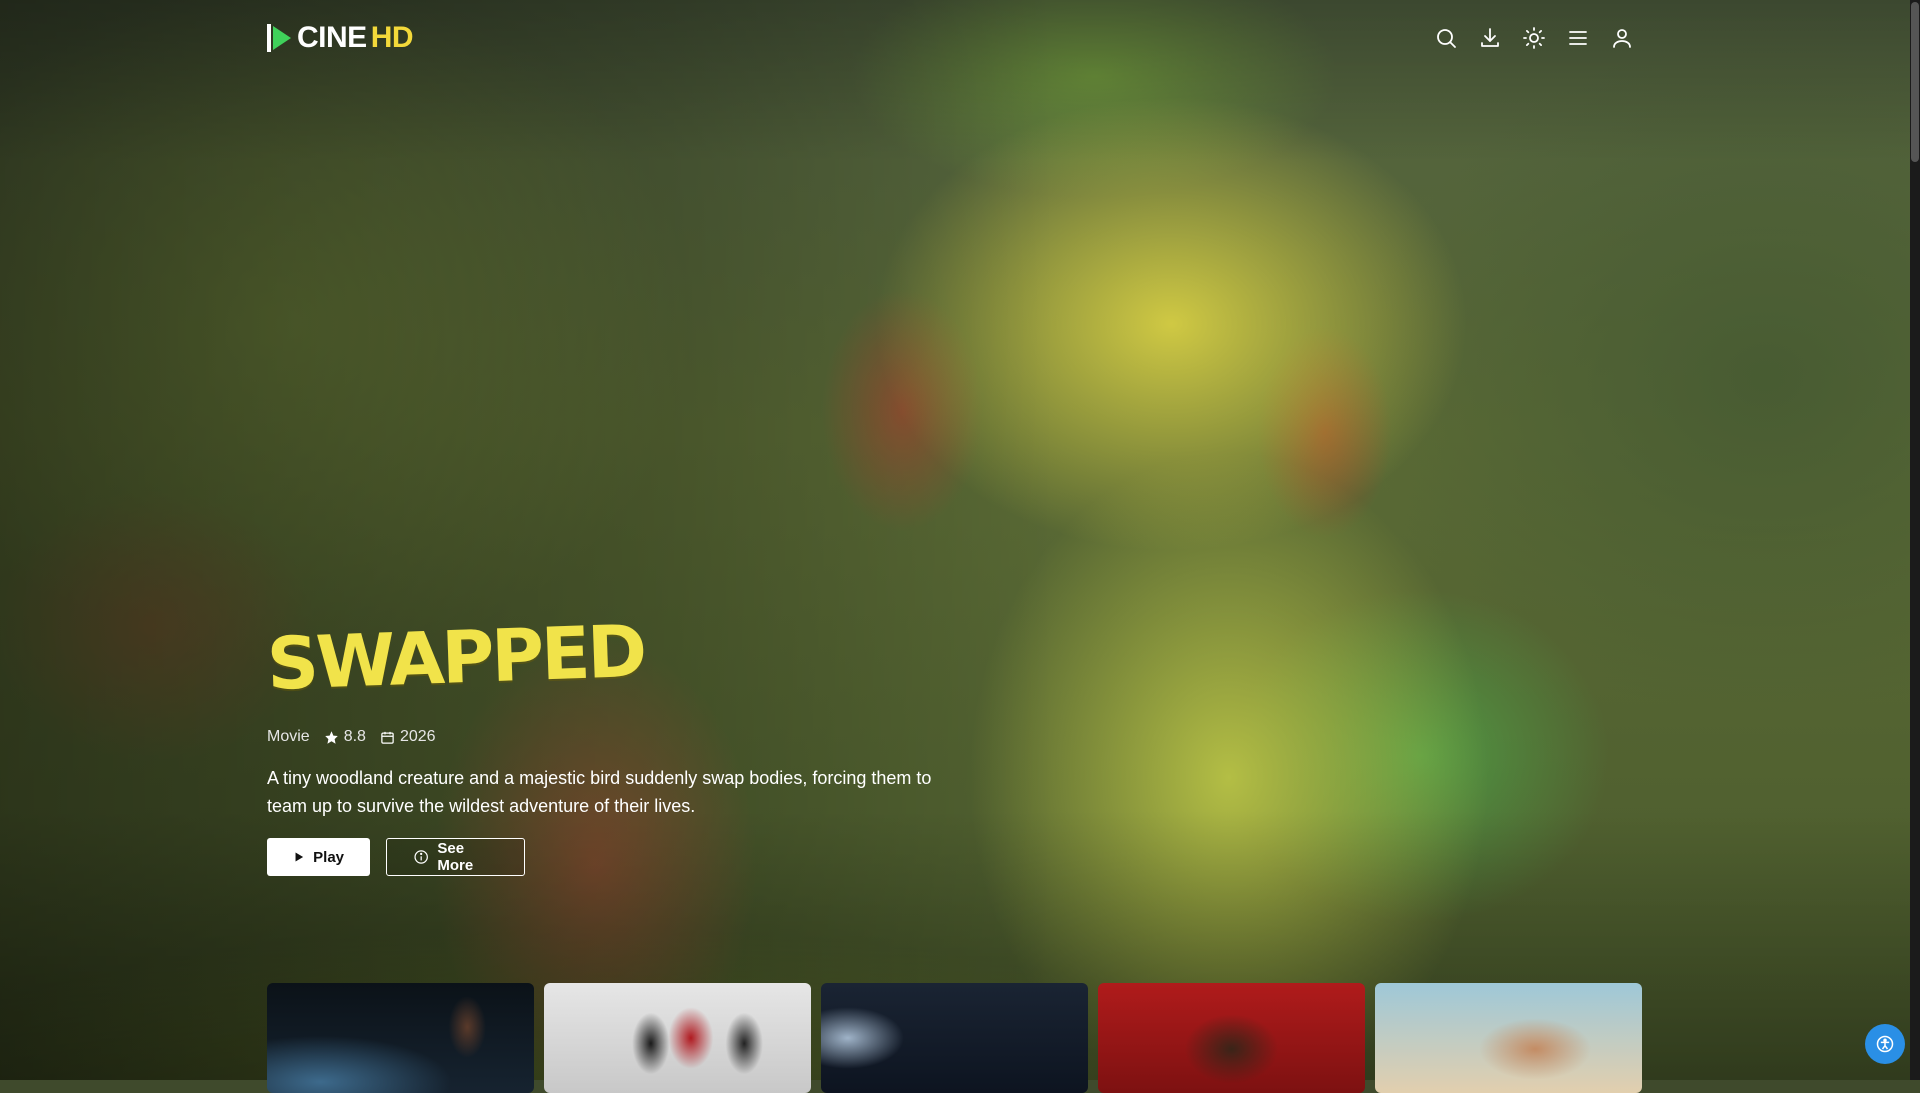 The image size is (1920, 1093). I want to click on accessibility-icon, so click(1885, 1044).